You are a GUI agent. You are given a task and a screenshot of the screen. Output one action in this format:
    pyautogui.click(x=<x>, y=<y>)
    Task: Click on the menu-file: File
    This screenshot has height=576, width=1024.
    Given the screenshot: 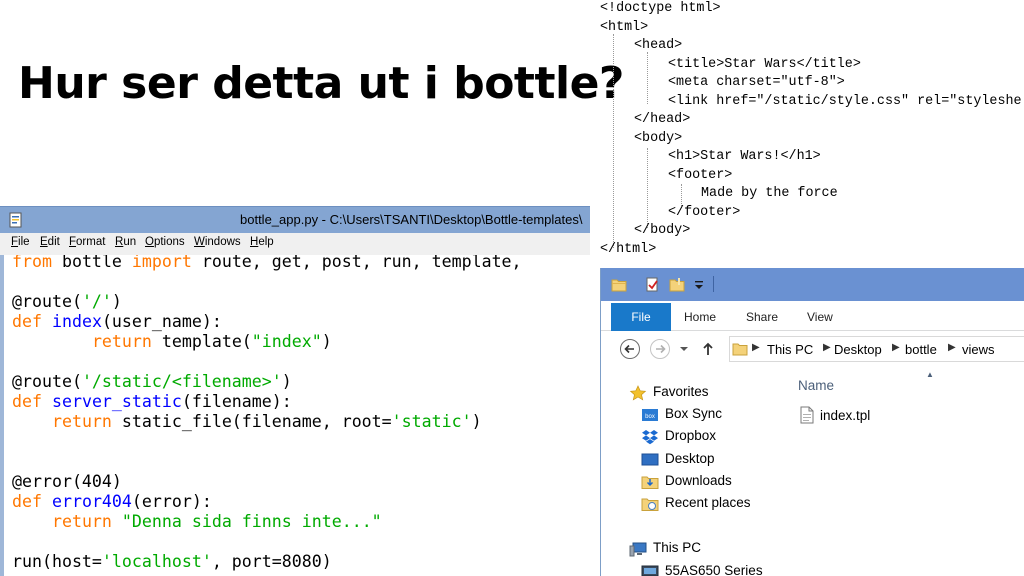 What is the action you would take?
    pyautogui.click(x=20, y=242)
    